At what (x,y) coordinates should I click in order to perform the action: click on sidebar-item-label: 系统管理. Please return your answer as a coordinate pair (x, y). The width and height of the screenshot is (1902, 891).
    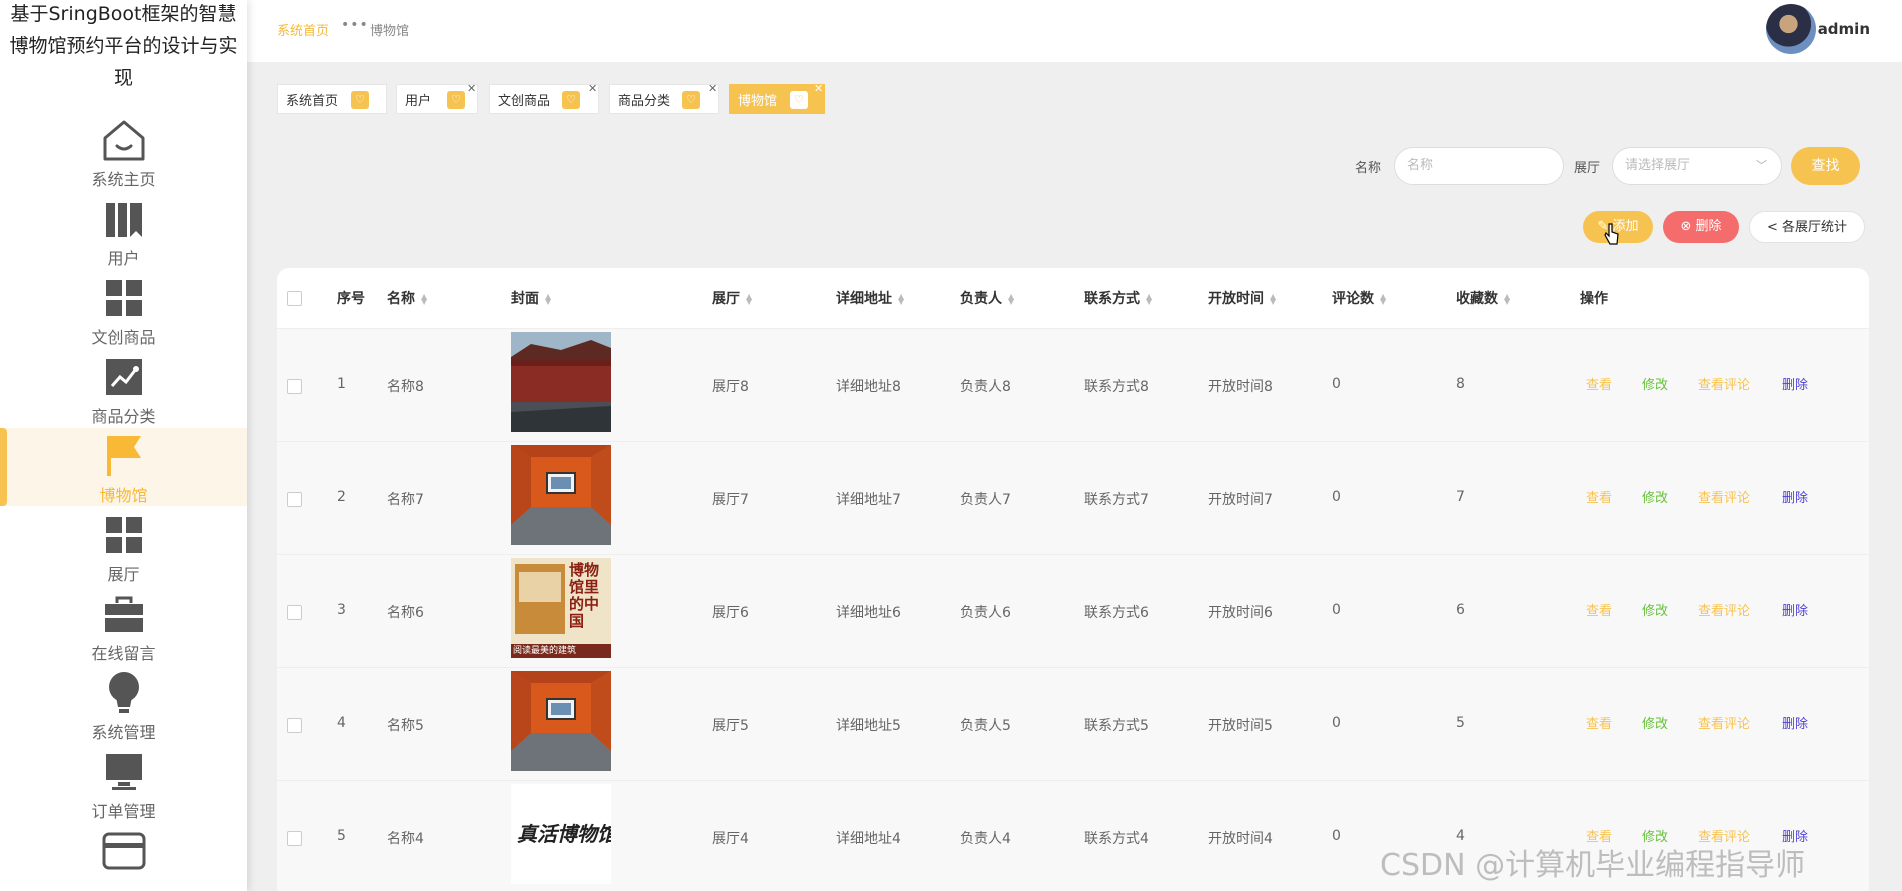
    Looking at the image, I should click on (123, 732).